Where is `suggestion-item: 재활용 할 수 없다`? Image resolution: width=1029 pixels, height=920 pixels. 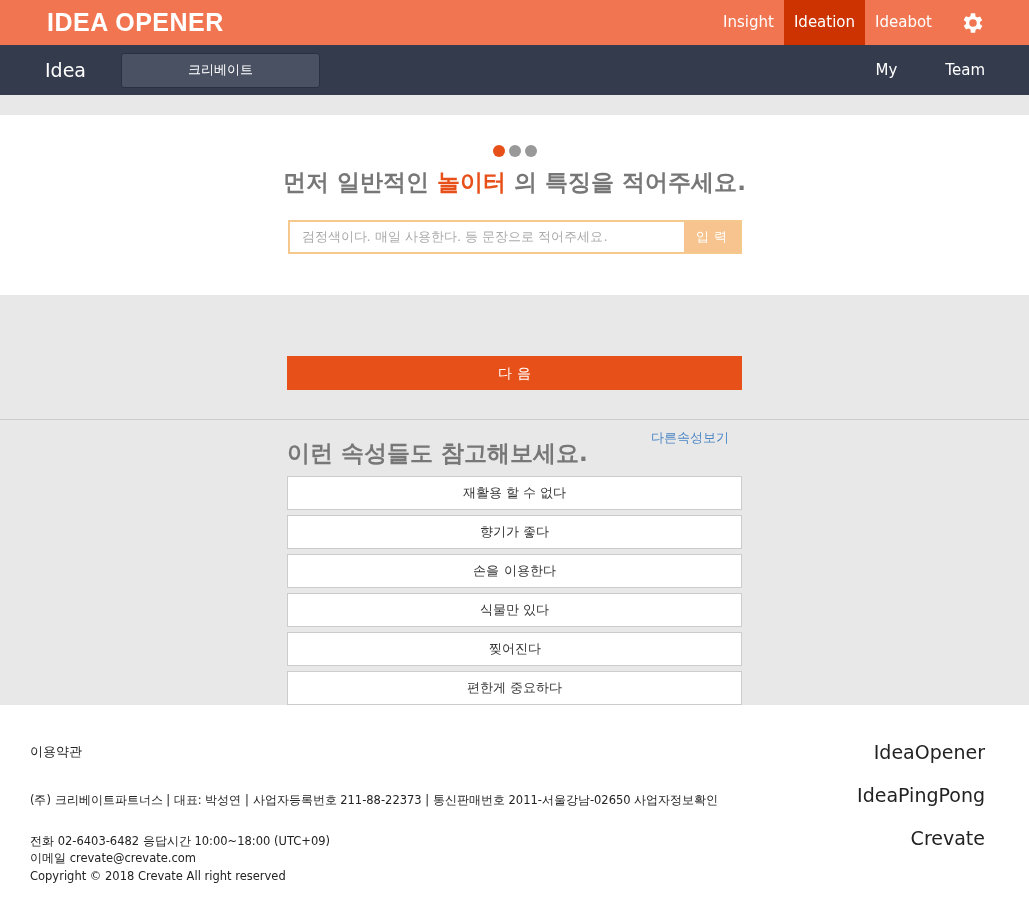
suggestion-item: 재활용 할 수 없다 is located at coordinates (514, 492).